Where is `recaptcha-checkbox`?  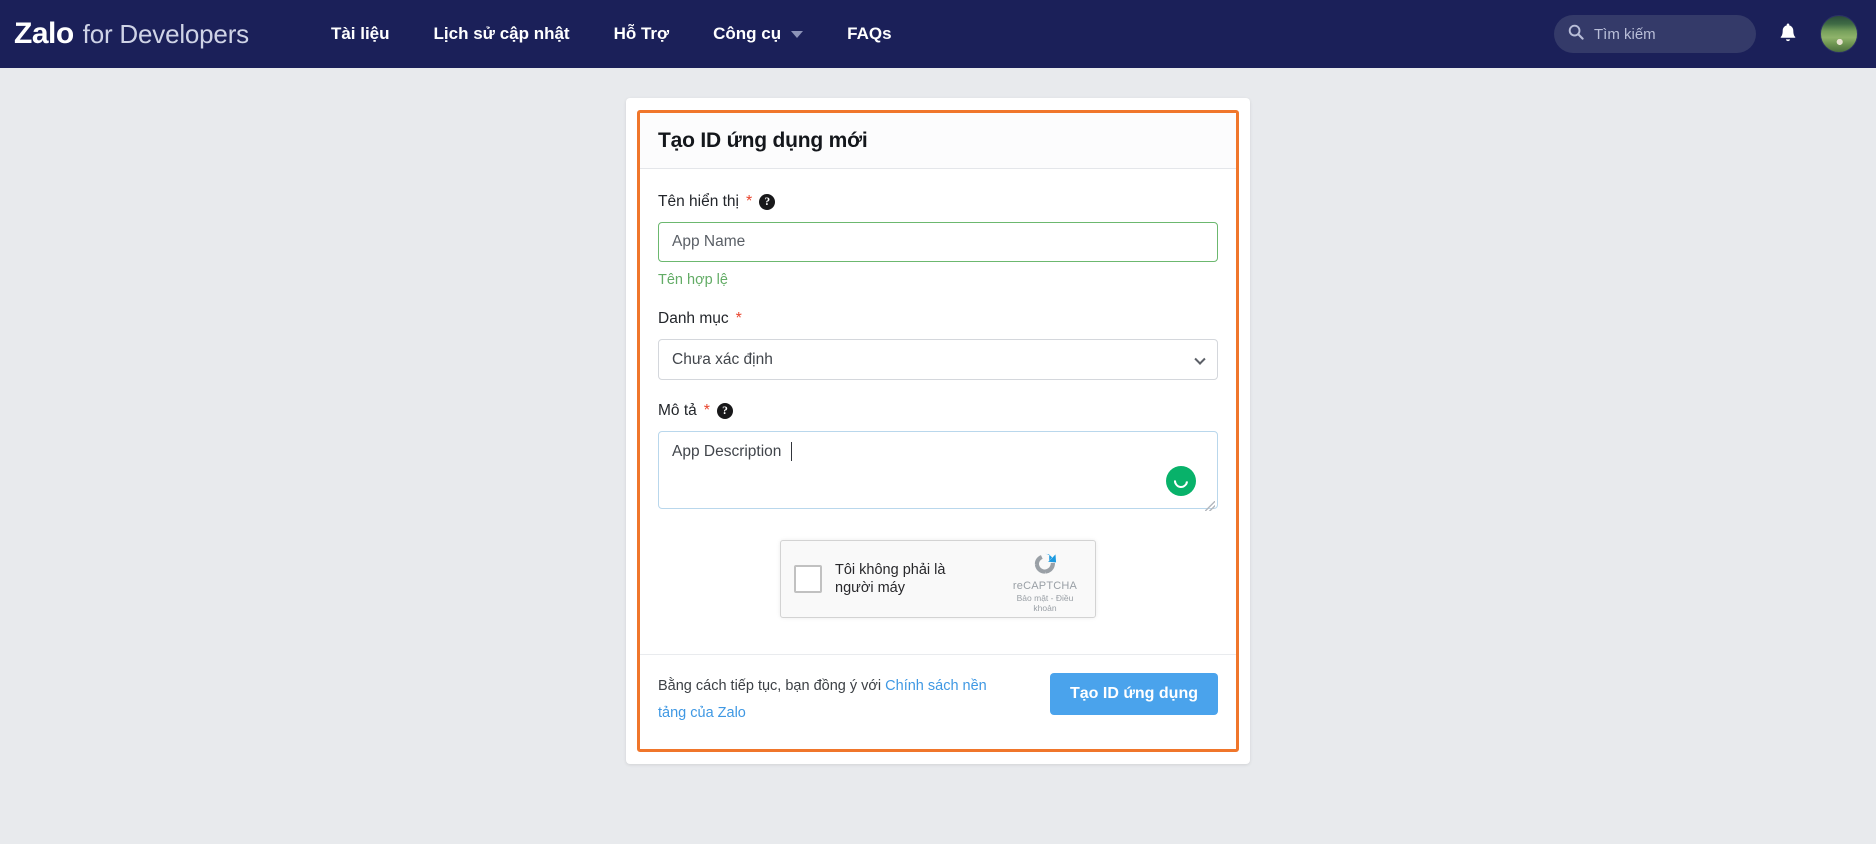 recaptcha-checkbox is located at coordinates (808, 579).